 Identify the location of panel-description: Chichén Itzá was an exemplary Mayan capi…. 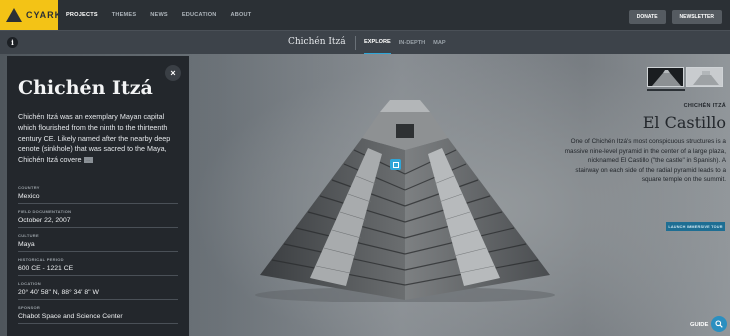
(99, 139).